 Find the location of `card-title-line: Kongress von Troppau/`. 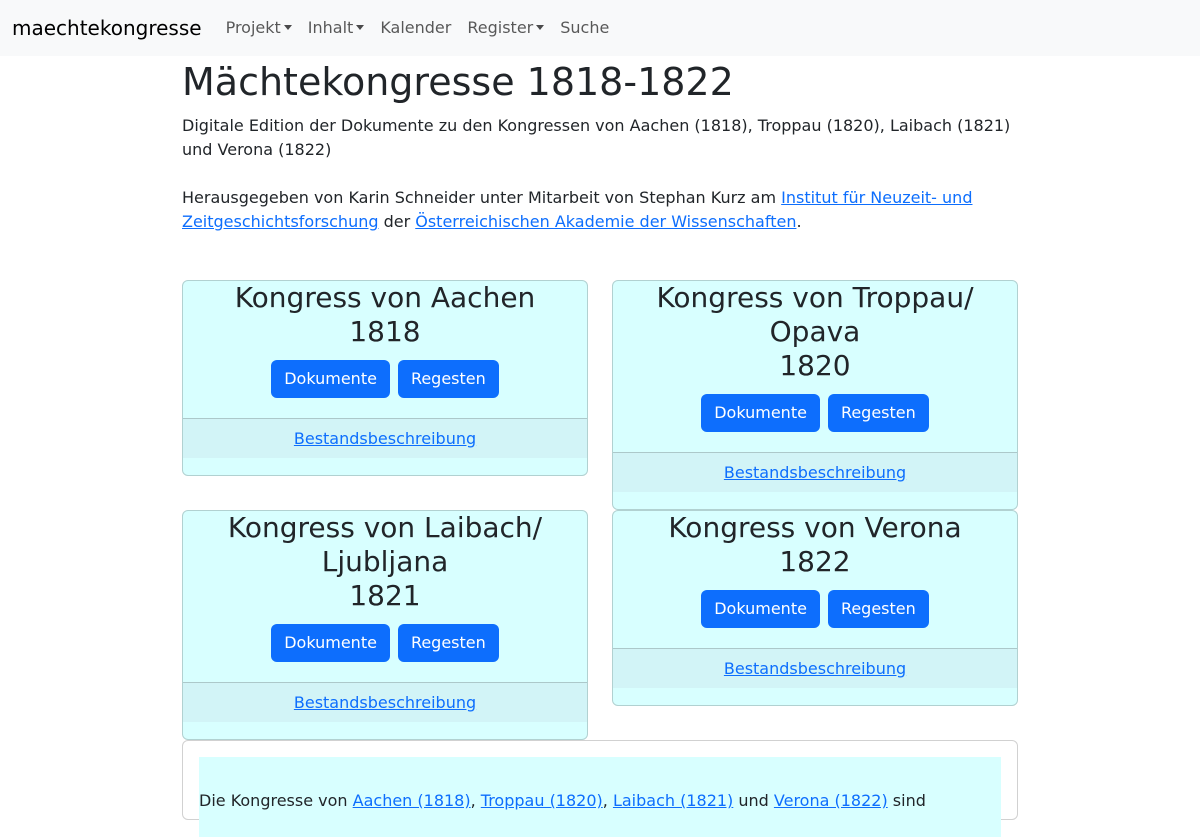

card-title-line: Kongress von Troppau/ is located at coordinates (815, 297).